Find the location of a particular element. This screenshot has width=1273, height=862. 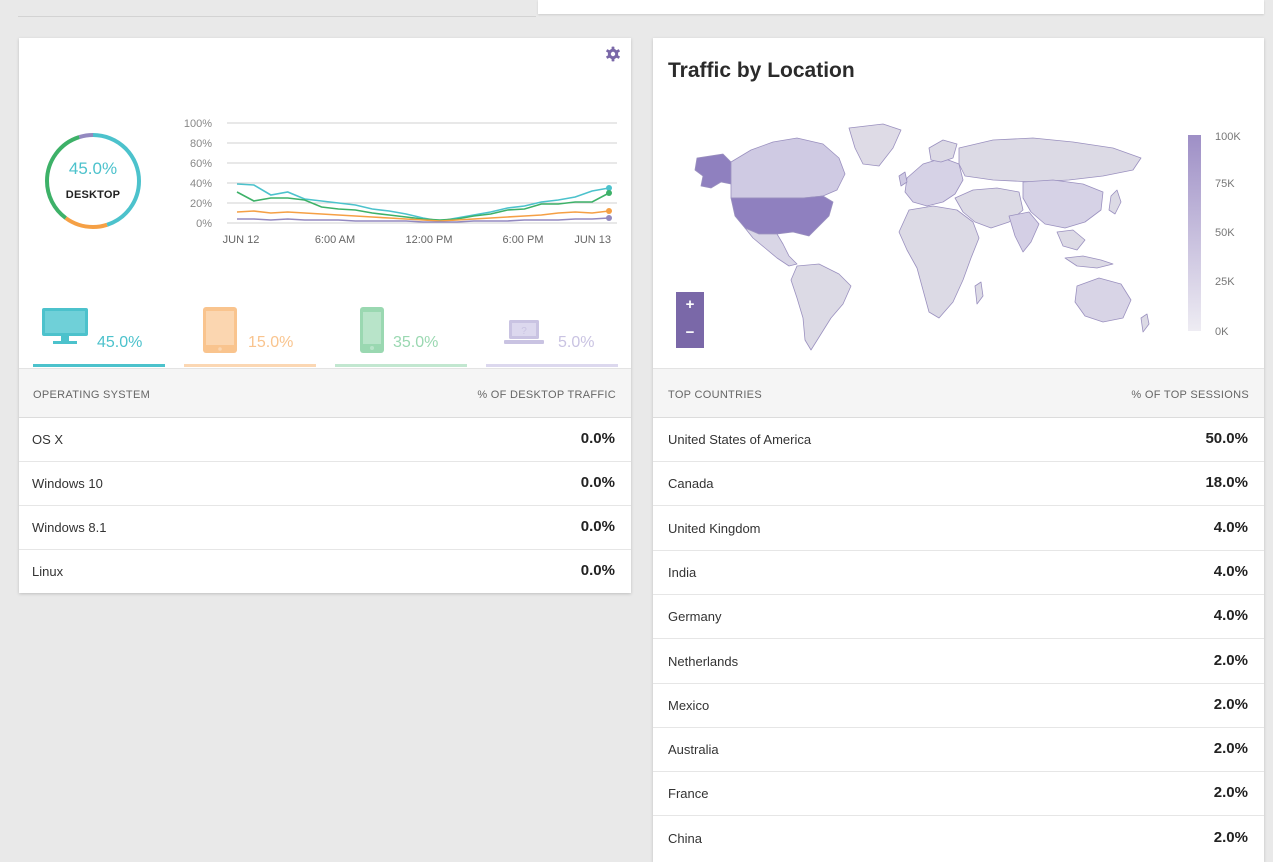

country-session-share: 18.0% is located at coordinates (1226, 483).